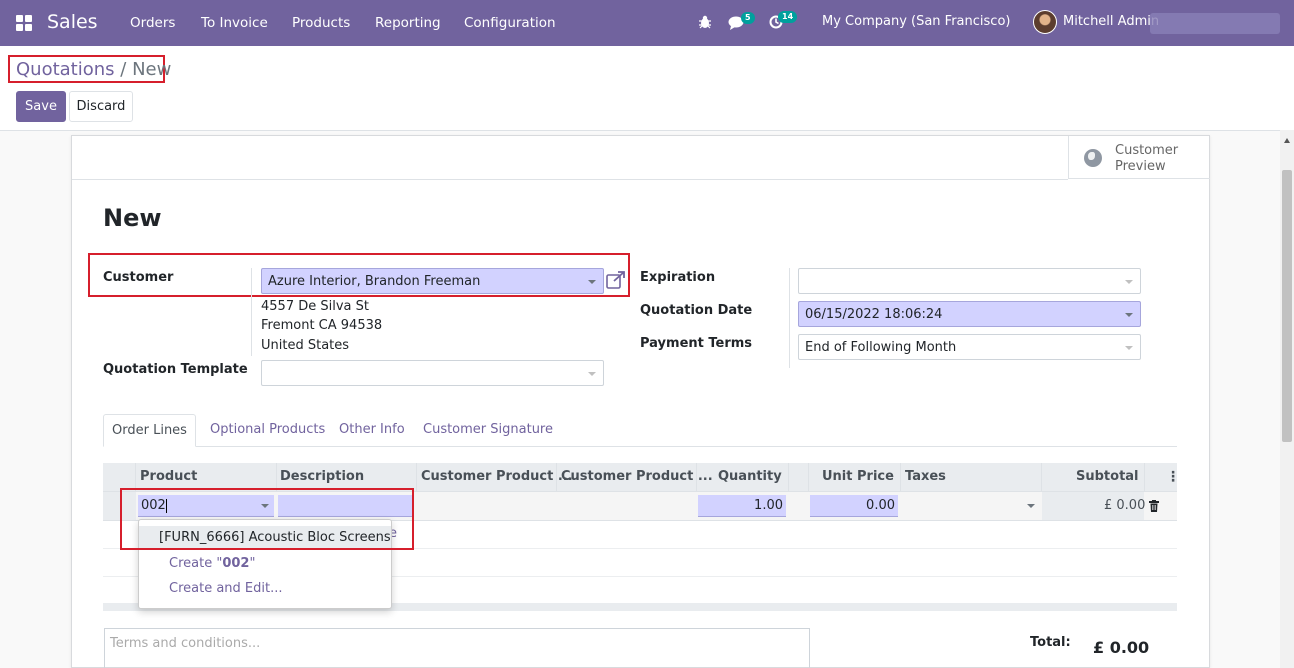 The image size is (1294, 668). Describe the element at coordinates (750, 476) in the screenshot. I see `column-quantity: Quantity` at that location.